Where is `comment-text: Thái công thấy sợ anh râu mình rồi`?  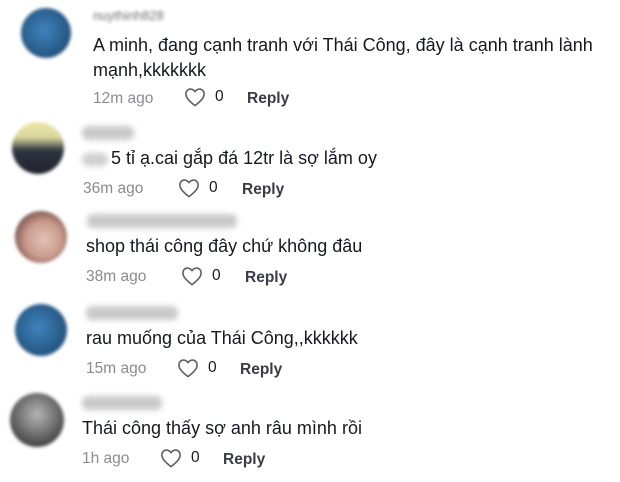
comment-text: Thái công thấy sợ anh râu mình rồi is located at coordinates (222, 428).